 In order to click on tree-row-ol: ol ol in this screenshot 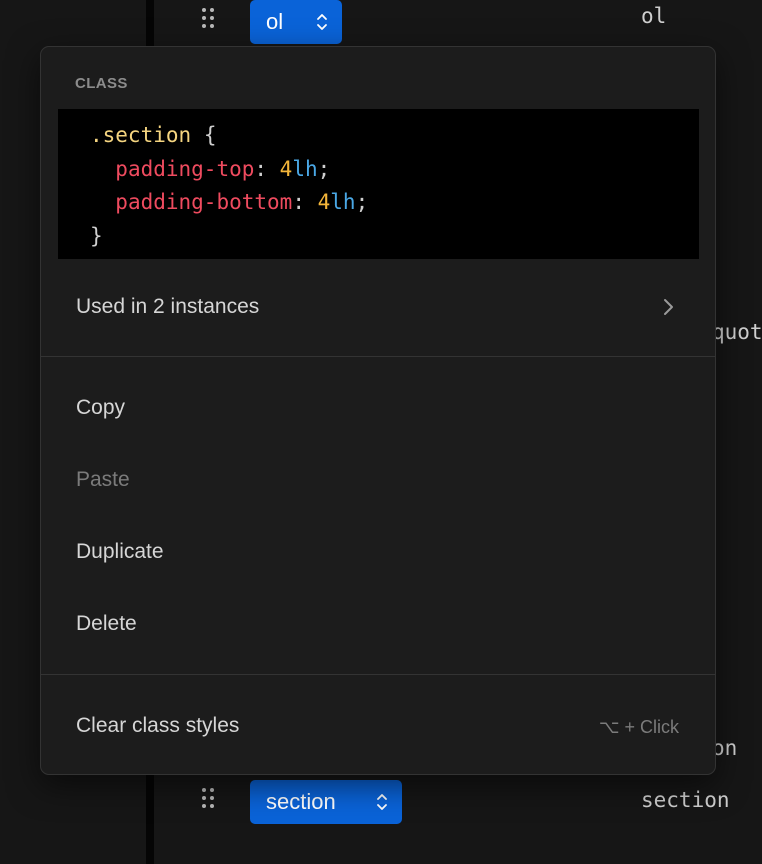, I will do `click(381, 22)`.